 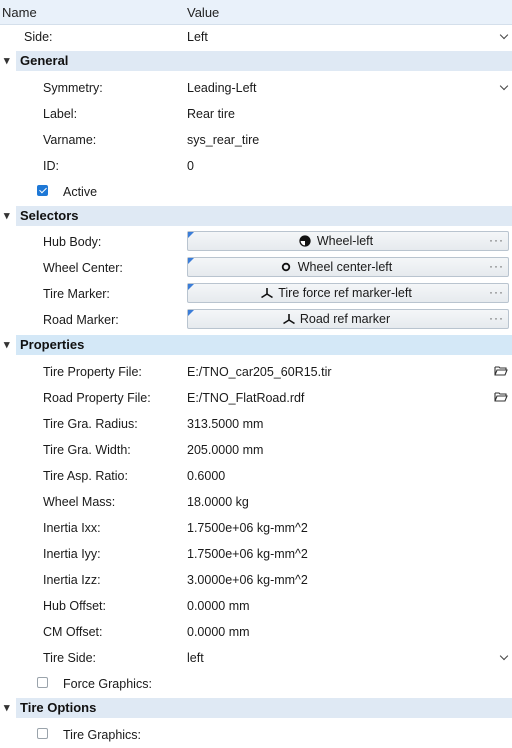 I want to click on inertia-izz-row: Inertia Izz: 3.0000e+06 kg-mm^2, so click(x=256, y=580).